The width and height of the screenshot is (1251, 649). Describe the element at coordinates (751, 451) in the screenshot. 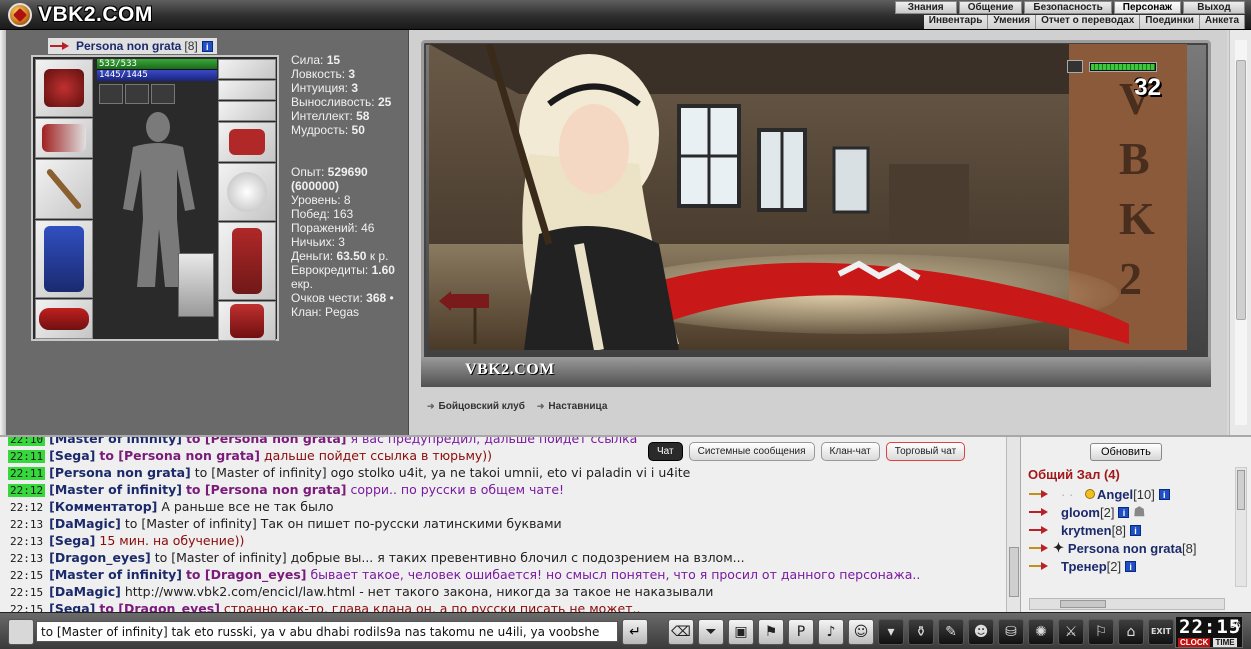

I see `tab-system: Системные сообщения` at that location.